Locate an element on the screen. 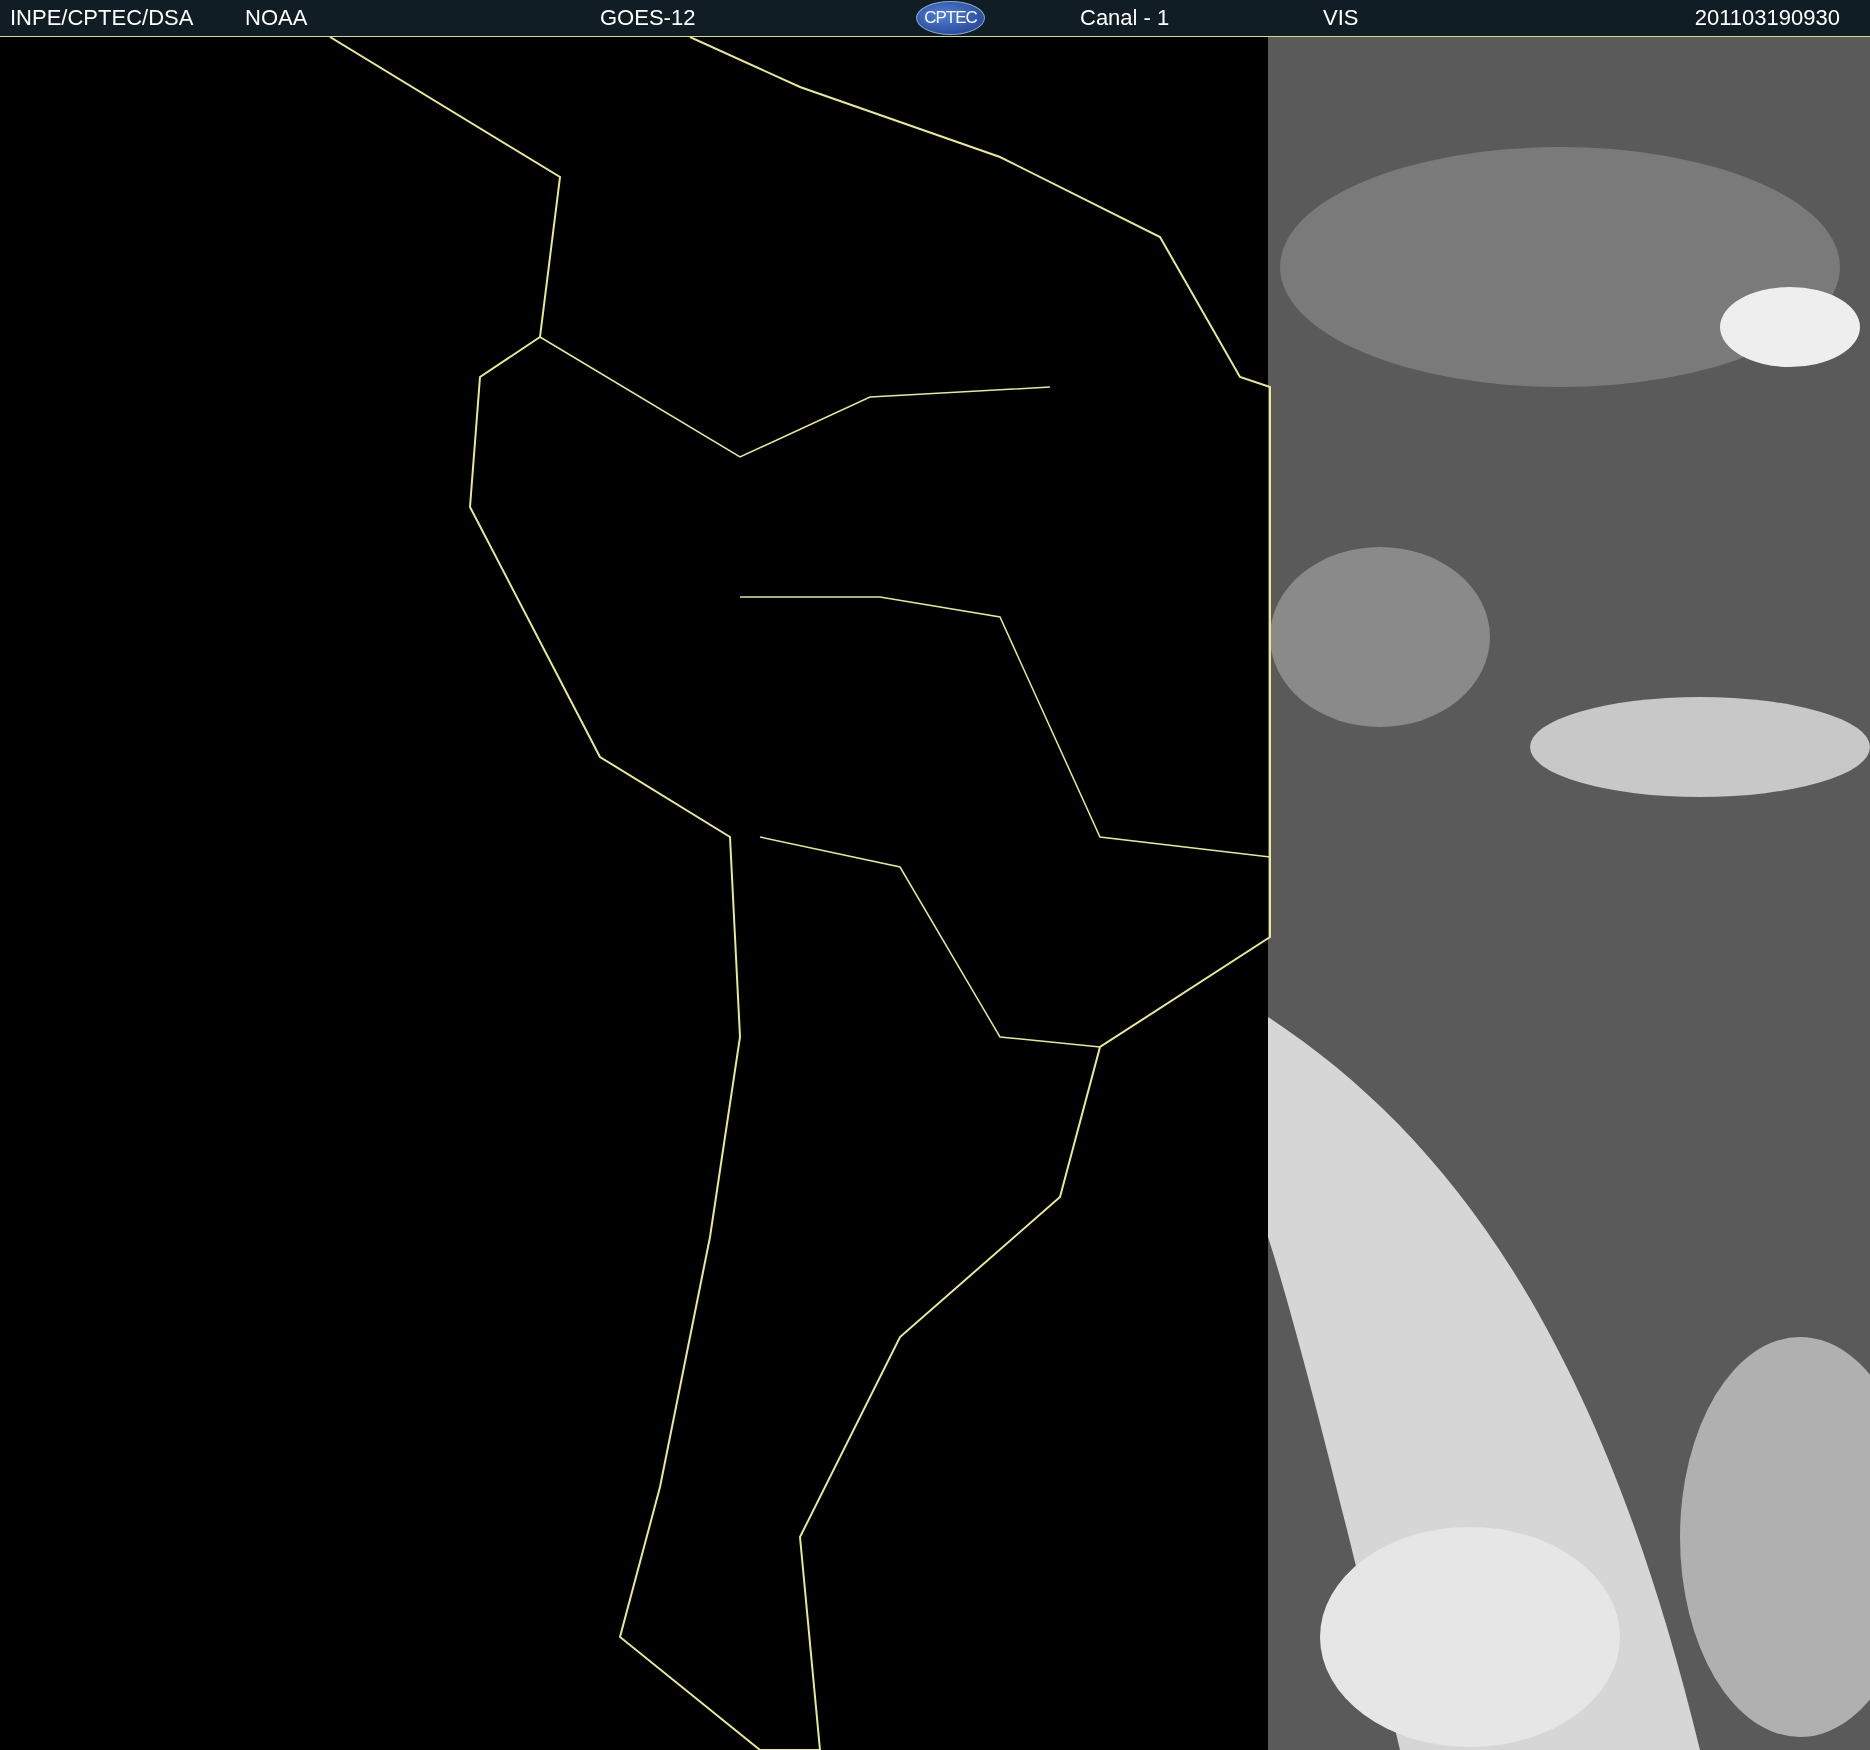  agency-label: NOAA is located at coordinates (277, 18).